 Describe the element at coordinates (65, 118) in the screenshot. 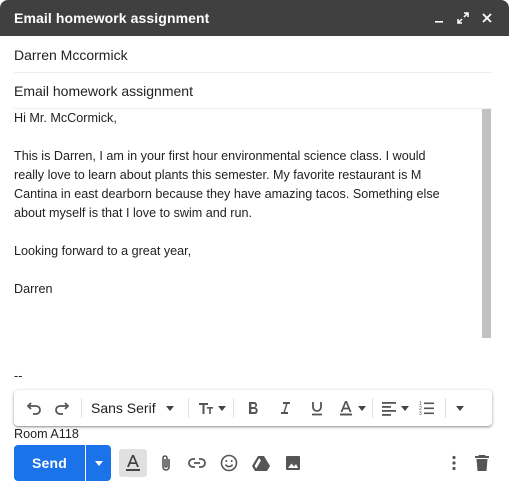

I see `greeting-line: Hi Mr. McCormick,` at that location.